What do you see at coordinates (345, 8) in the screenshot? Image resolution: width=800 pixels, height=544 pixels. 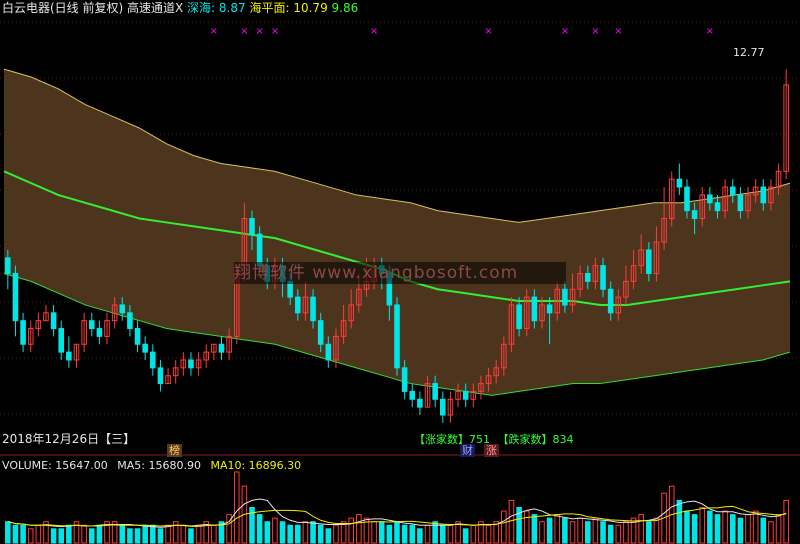 I see `third-value: 9.86` at bounding box center [345, 8].